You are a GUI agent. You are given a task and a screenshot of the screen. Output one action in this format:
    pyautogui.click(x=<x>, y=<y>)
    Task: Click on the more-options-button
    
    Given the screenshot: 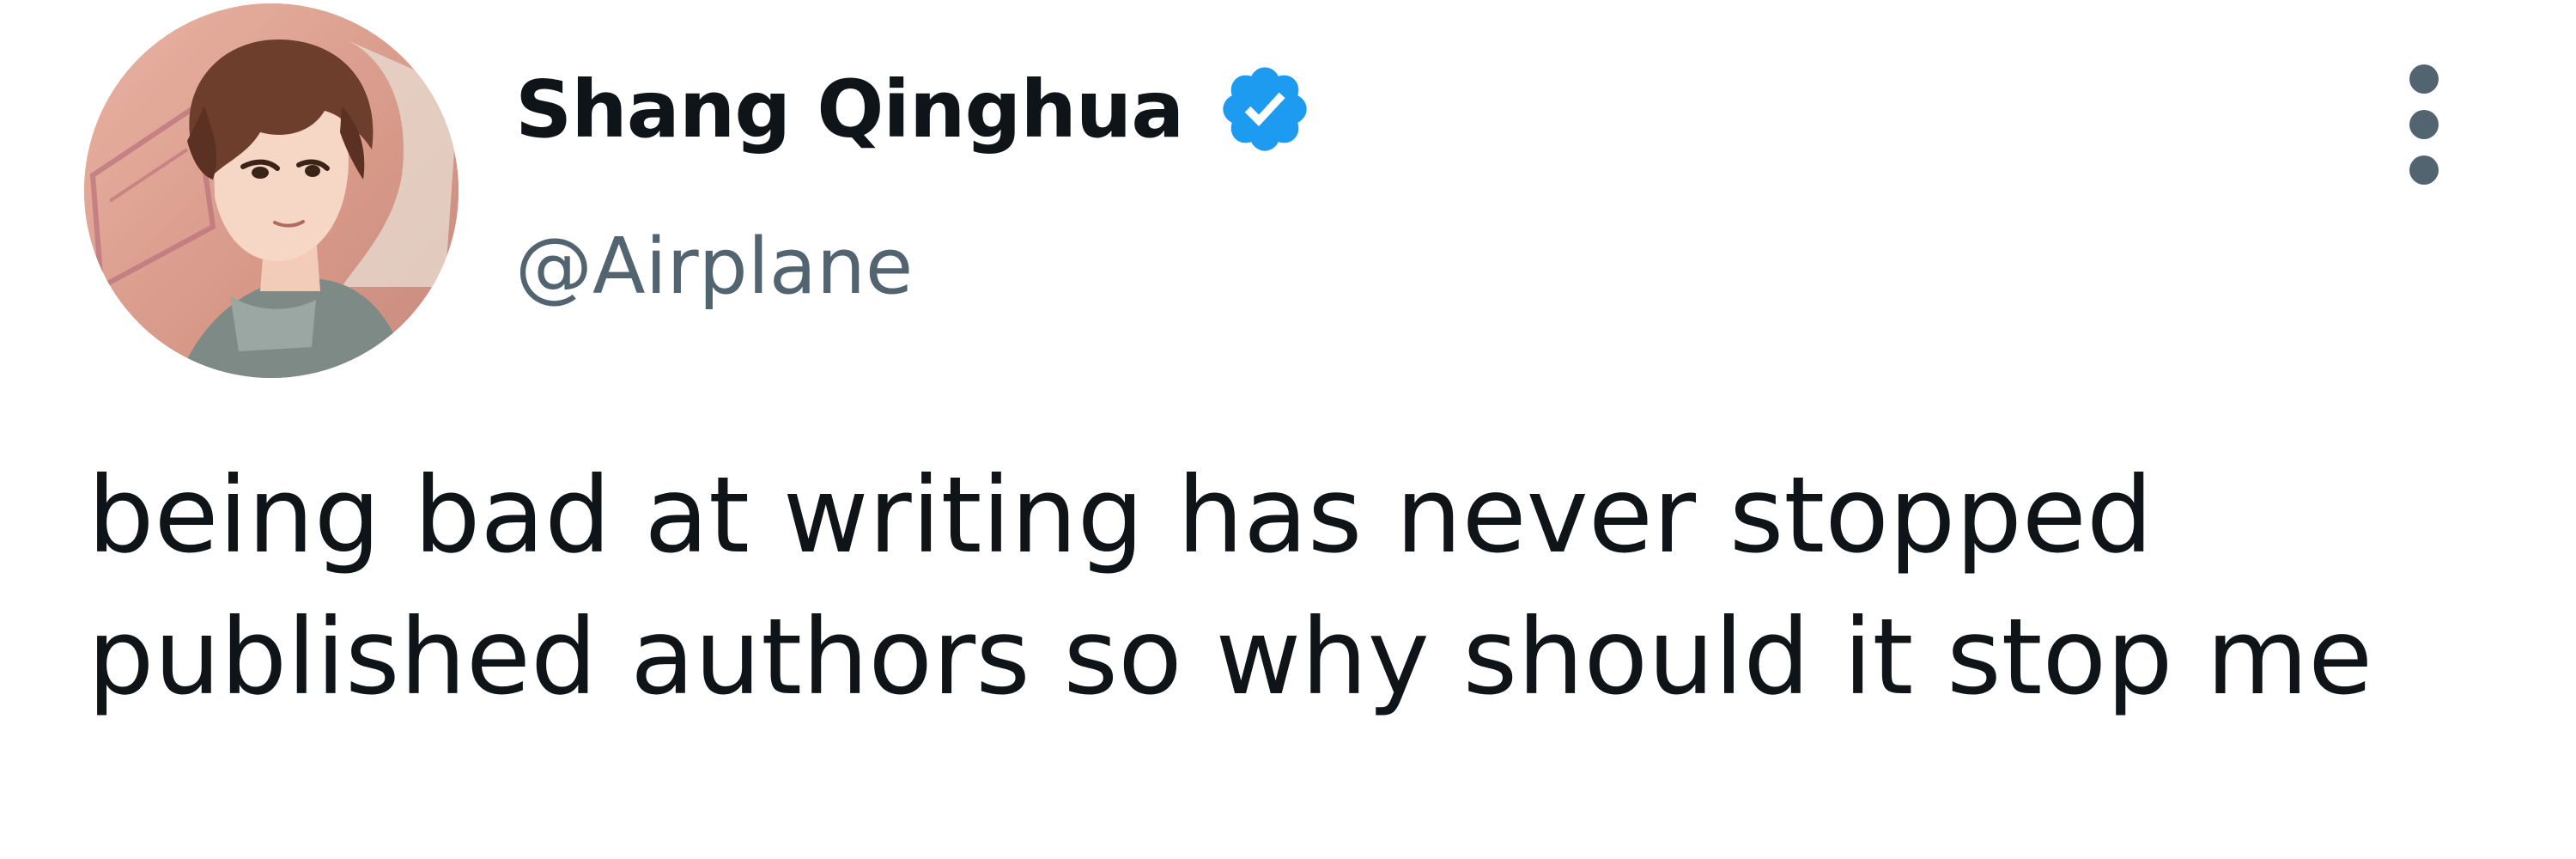 What is the action you would take?
    pyautogui.click(x=2424, y=124)
    